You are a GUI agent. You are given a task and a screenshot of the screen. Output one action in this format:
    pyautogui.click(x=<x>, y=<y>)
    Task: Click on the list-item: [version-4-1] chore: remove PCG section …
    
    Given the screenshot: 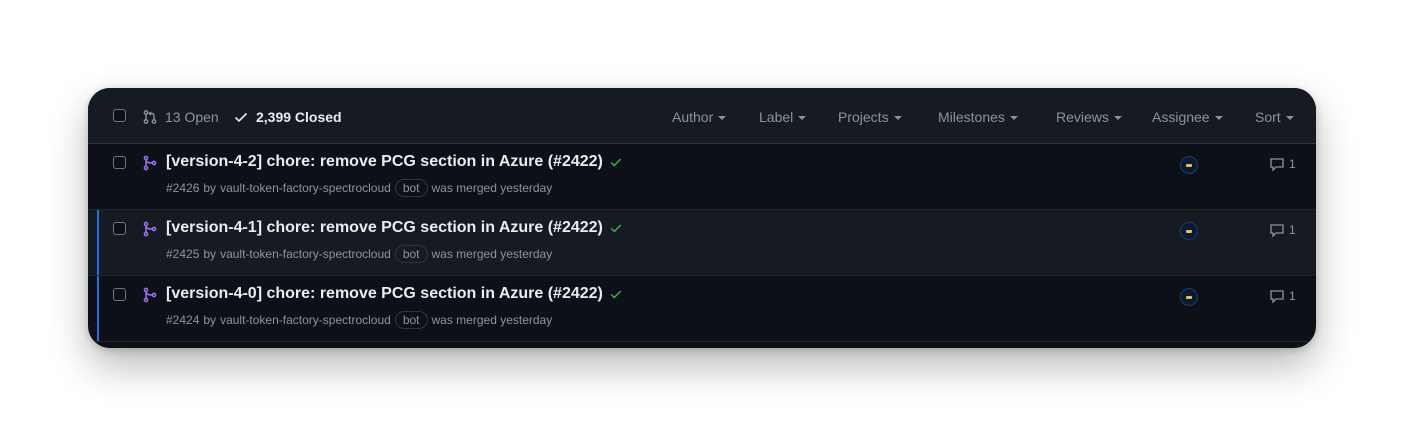 What is the action you would take?
    pyautogui.click(x=702, y=243)
    